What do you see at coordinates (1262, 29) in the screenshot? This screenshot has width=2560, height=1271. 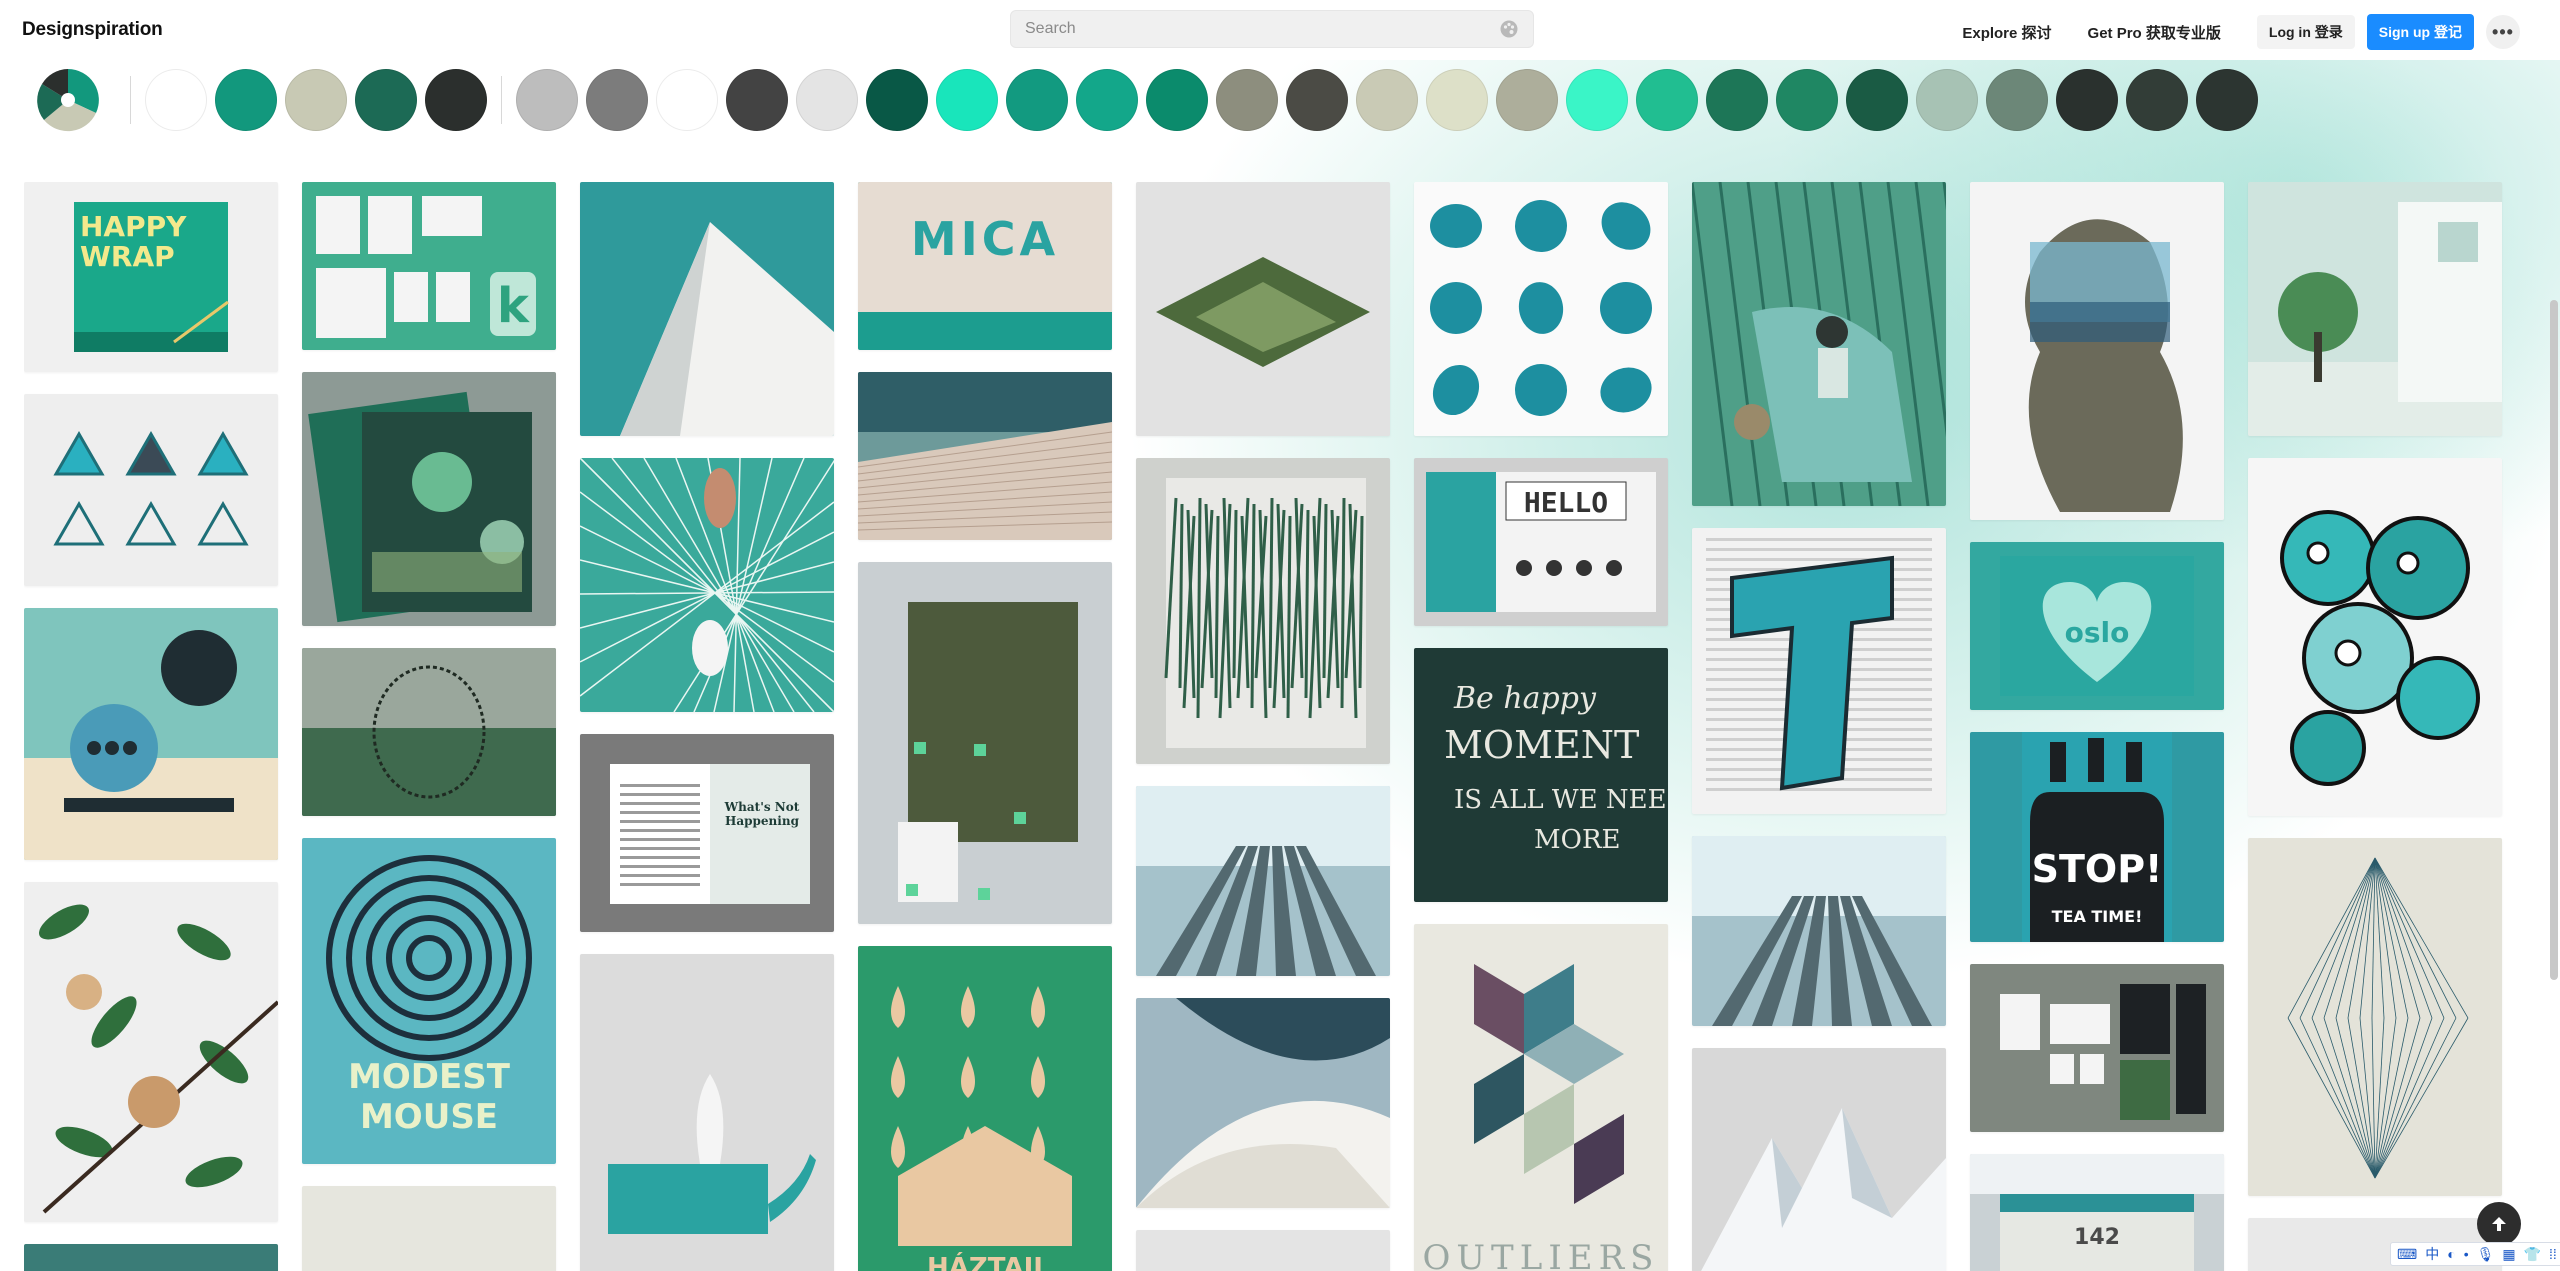 I see `search-input` at bounding box center [1262, 29].